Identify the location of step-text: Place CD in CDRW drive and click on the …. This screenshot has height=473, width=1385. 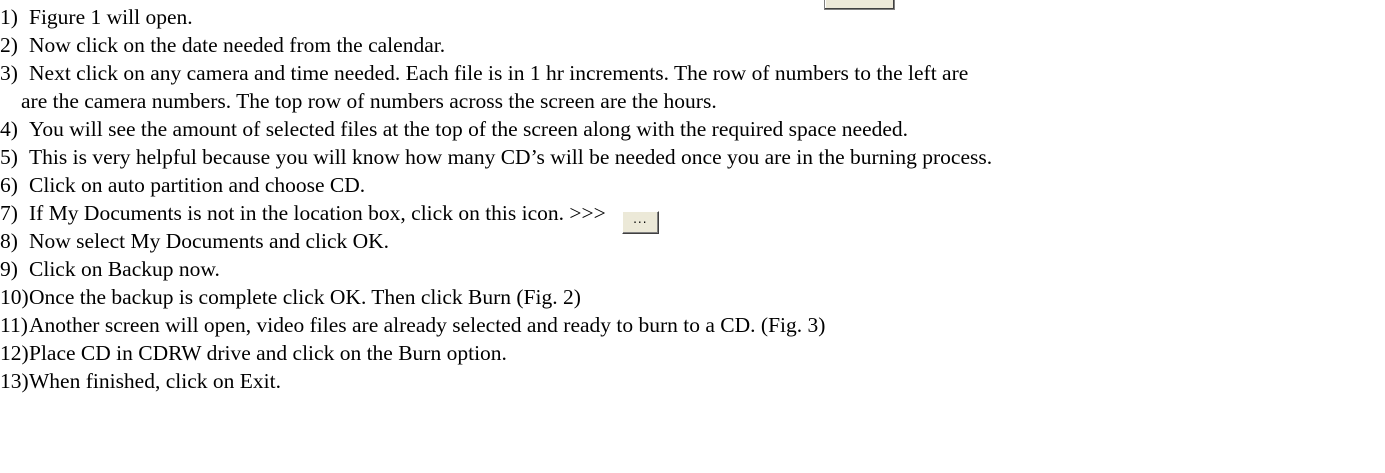
(268, 353).